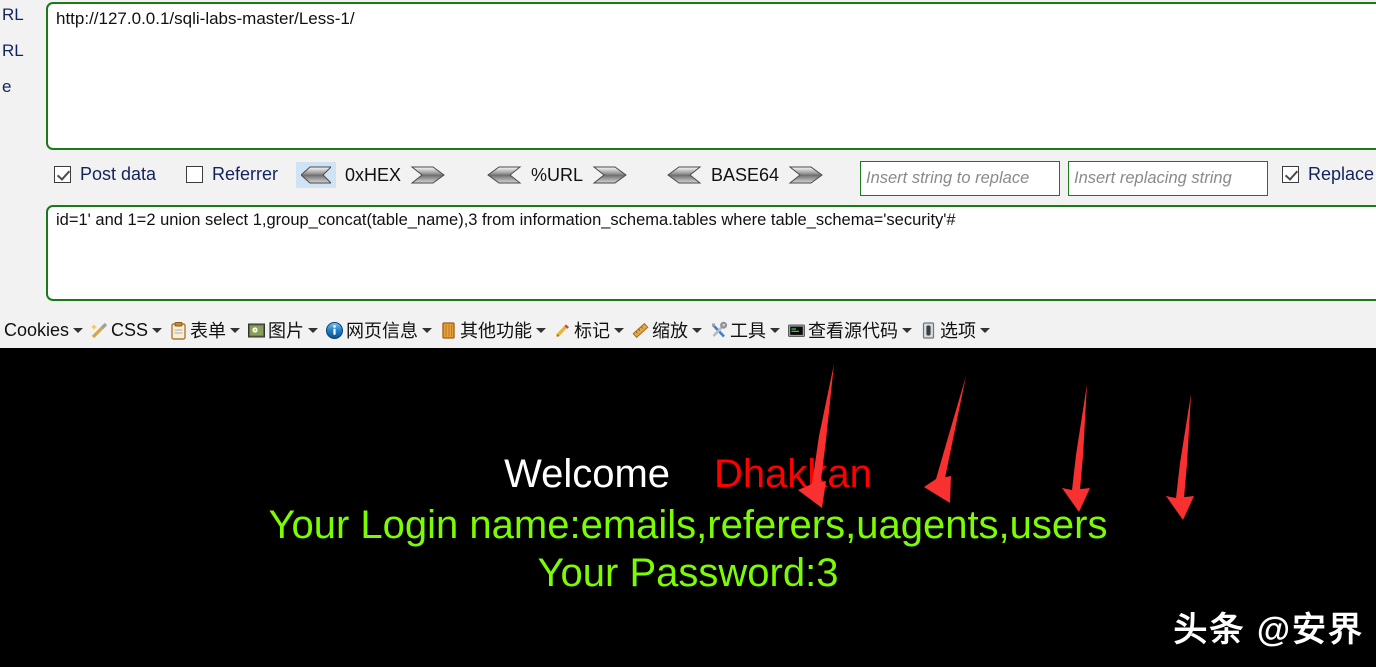 The height and width of the screenshot is (667, 1376). Describe the element at coordinates (853, 331) in the screenshot. I see `menu-label-view-source: 查看源代码` at that location.